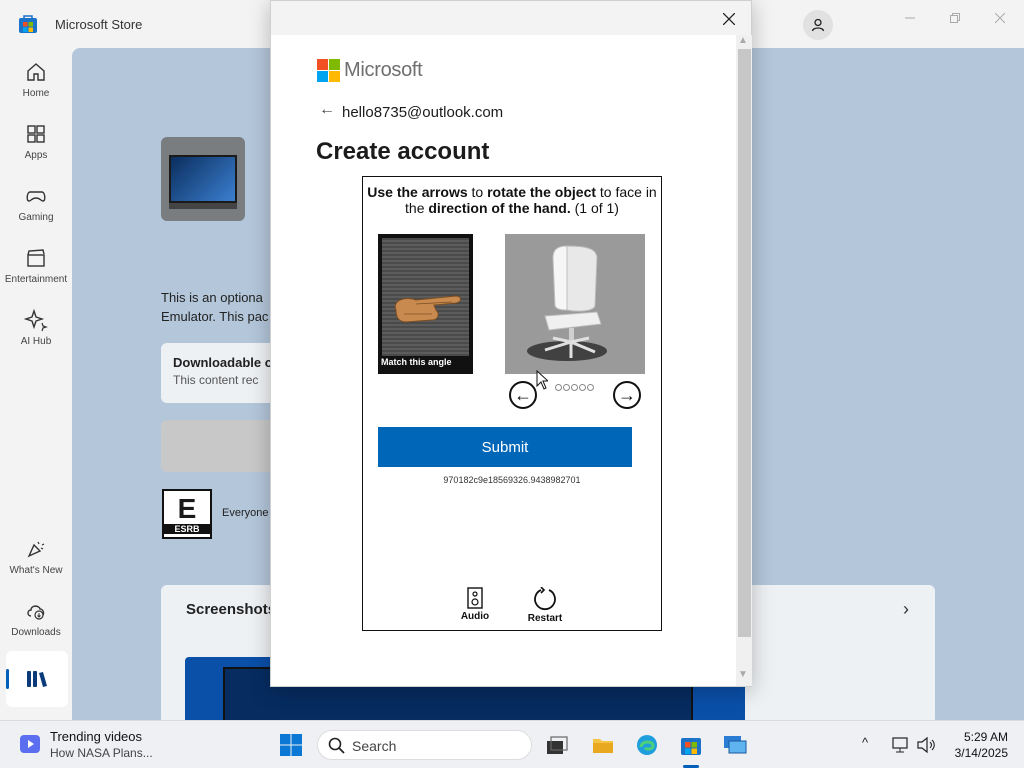  I want to click on sidebar-item-downloads: Downloads, so click(36, 617).